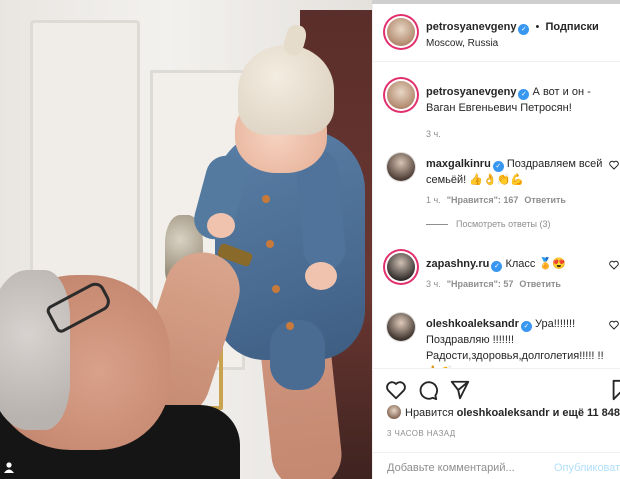  What do you see at coordinates (286, 90) in the screenshot?
I see `baby-hat` at bounding box center [286, 90].